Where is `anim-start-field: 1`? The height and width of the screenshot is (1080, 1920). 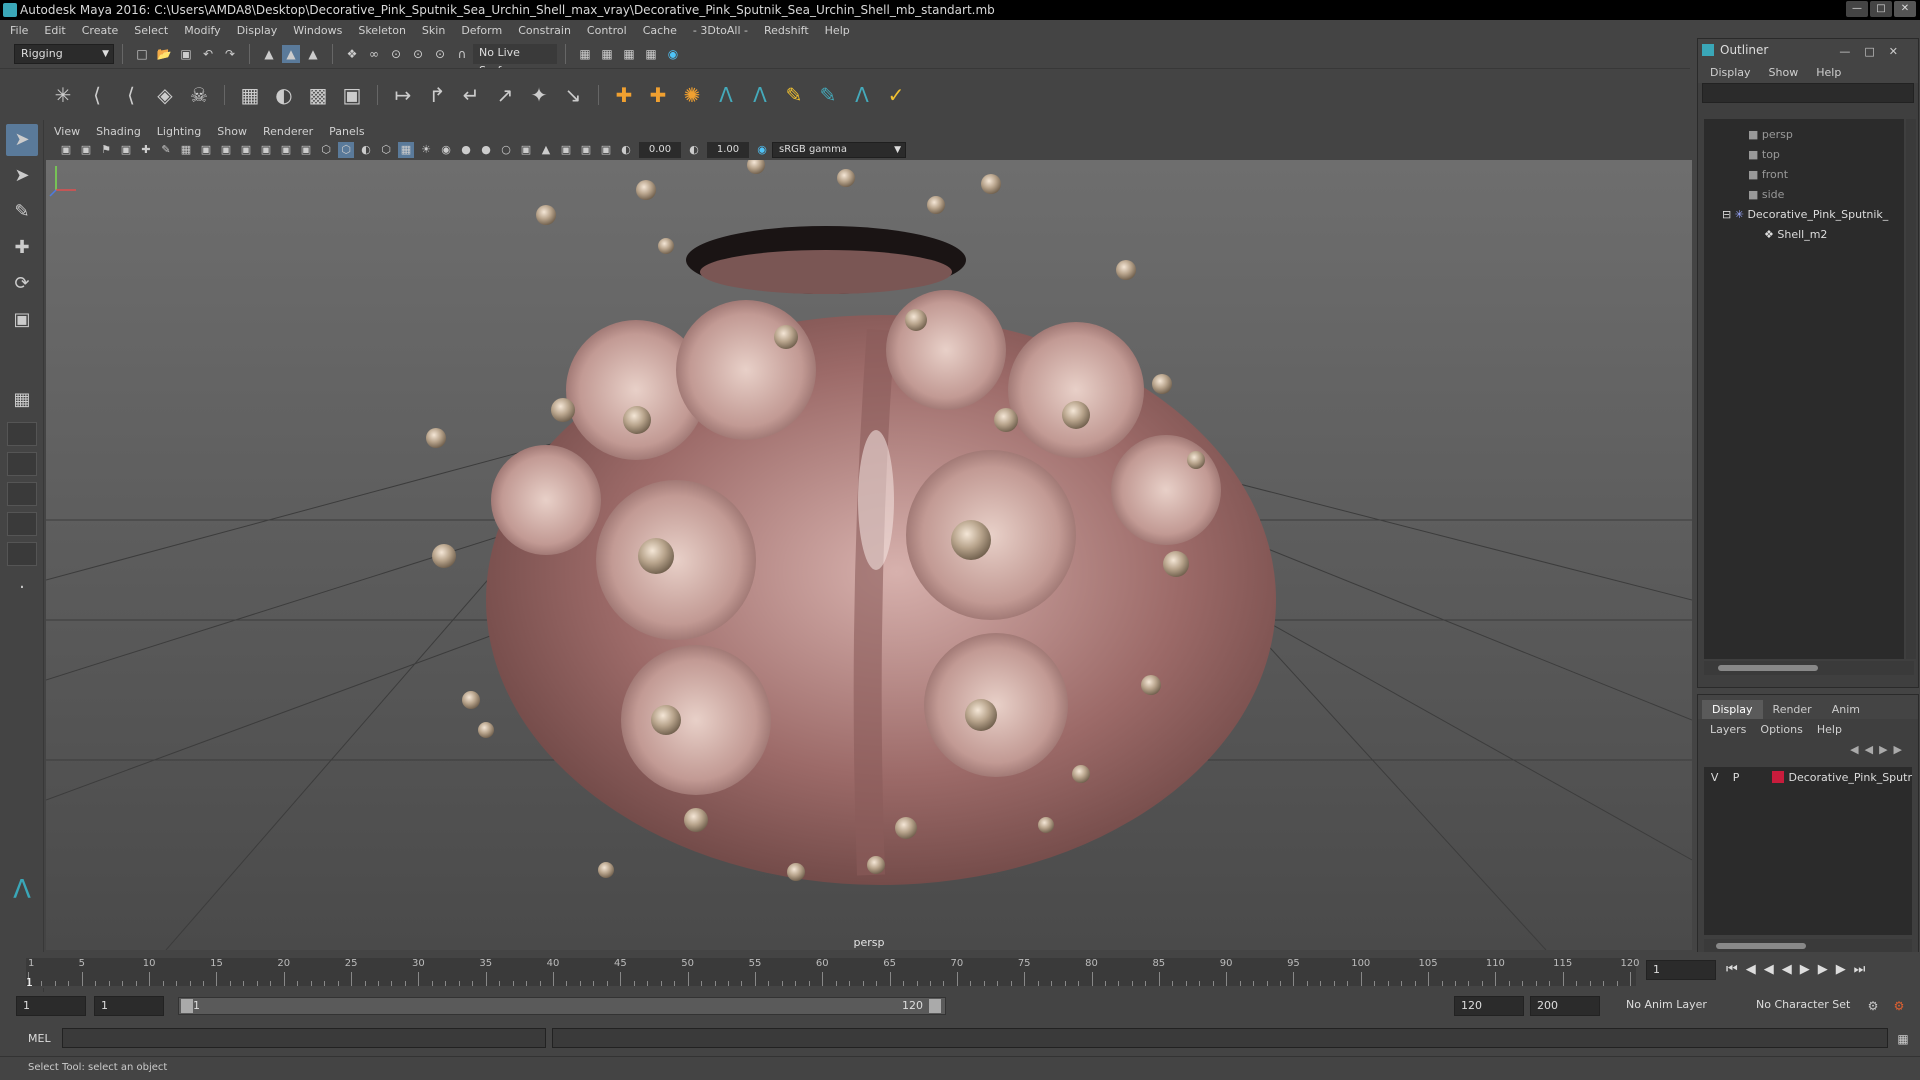 anim-start-field: 1 is located at coordinates (51, 1006).